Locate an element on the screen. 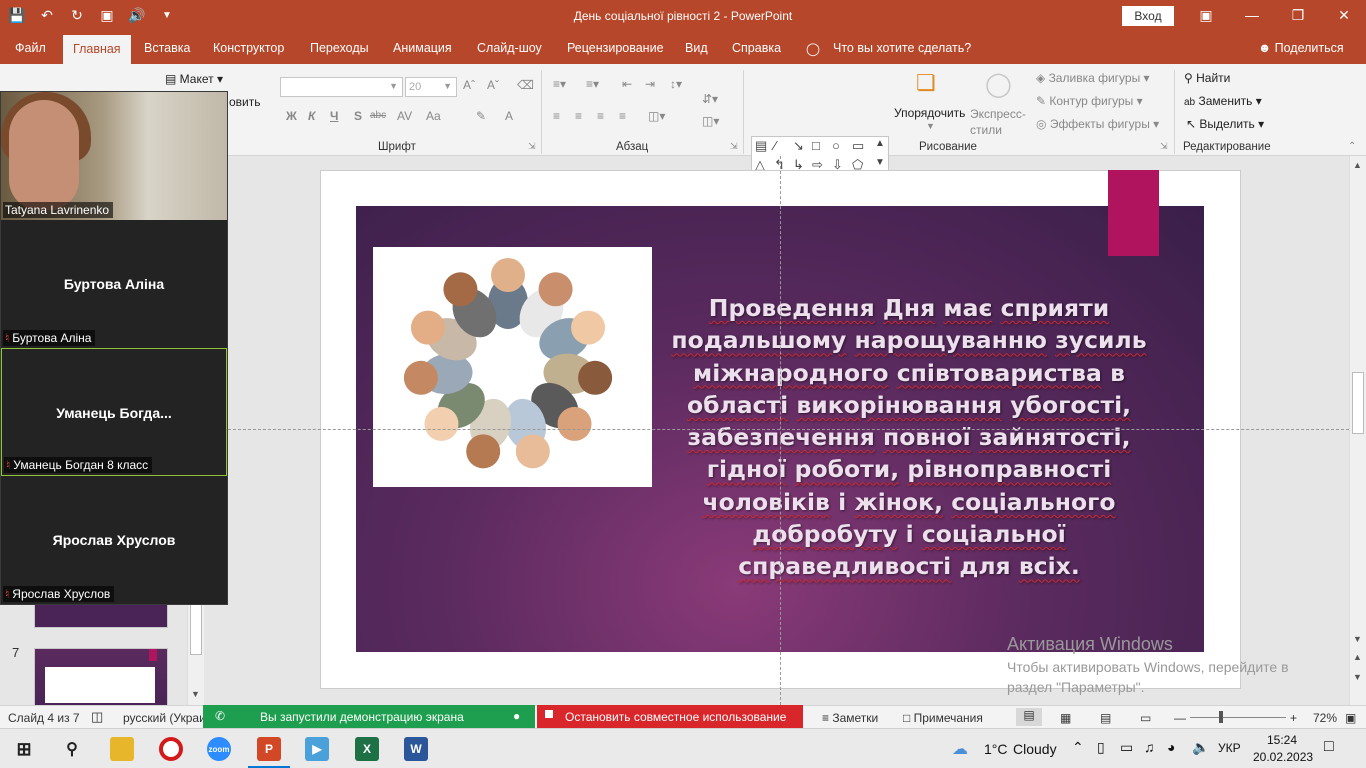 This screenshot has width=1366, height=768. bold-button: Ж is located at coordinates (291, 116).